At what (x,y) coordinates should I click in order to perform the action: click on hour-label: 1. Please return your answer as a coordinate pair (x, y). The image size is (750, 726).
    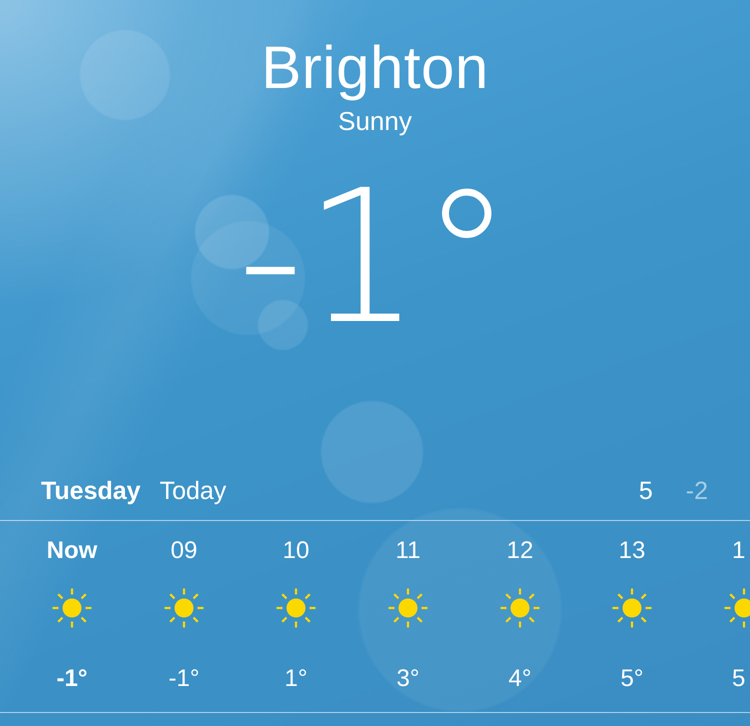
    Looking at the image, I should click on (739, 551).